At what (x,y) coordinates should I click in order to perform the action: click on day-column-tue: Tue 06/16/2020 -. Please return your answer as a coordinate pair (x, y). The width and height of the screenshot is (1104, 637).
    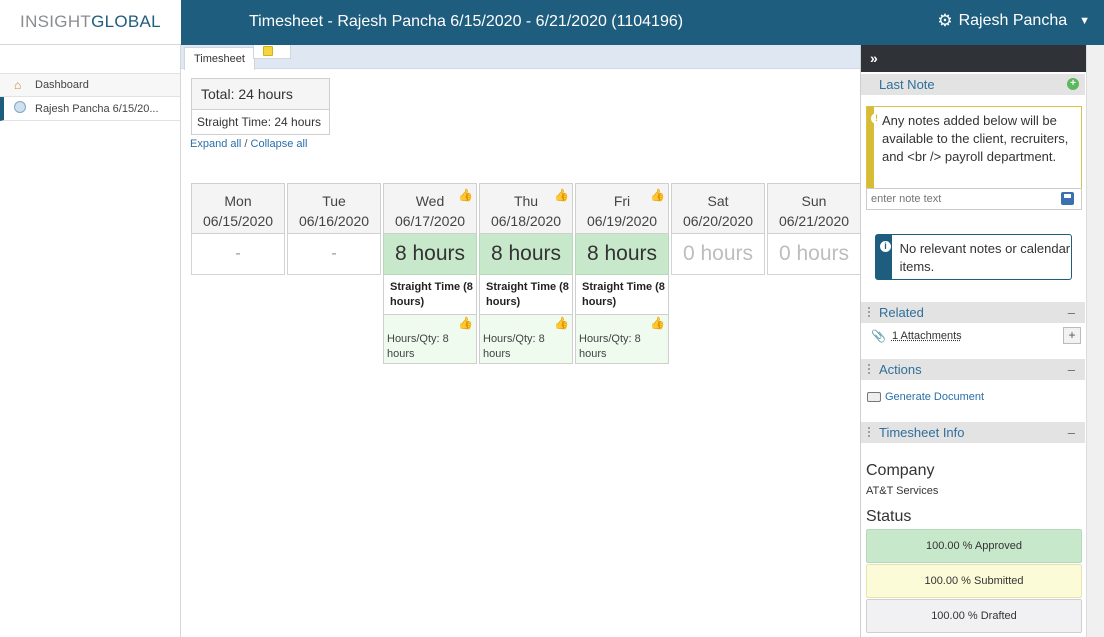
    Looking at the image, I should click on (334, 229).